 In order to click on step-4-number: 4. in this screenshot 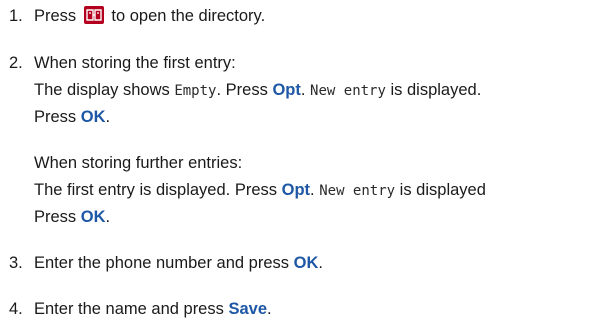, I will do `click(16, 309)`.